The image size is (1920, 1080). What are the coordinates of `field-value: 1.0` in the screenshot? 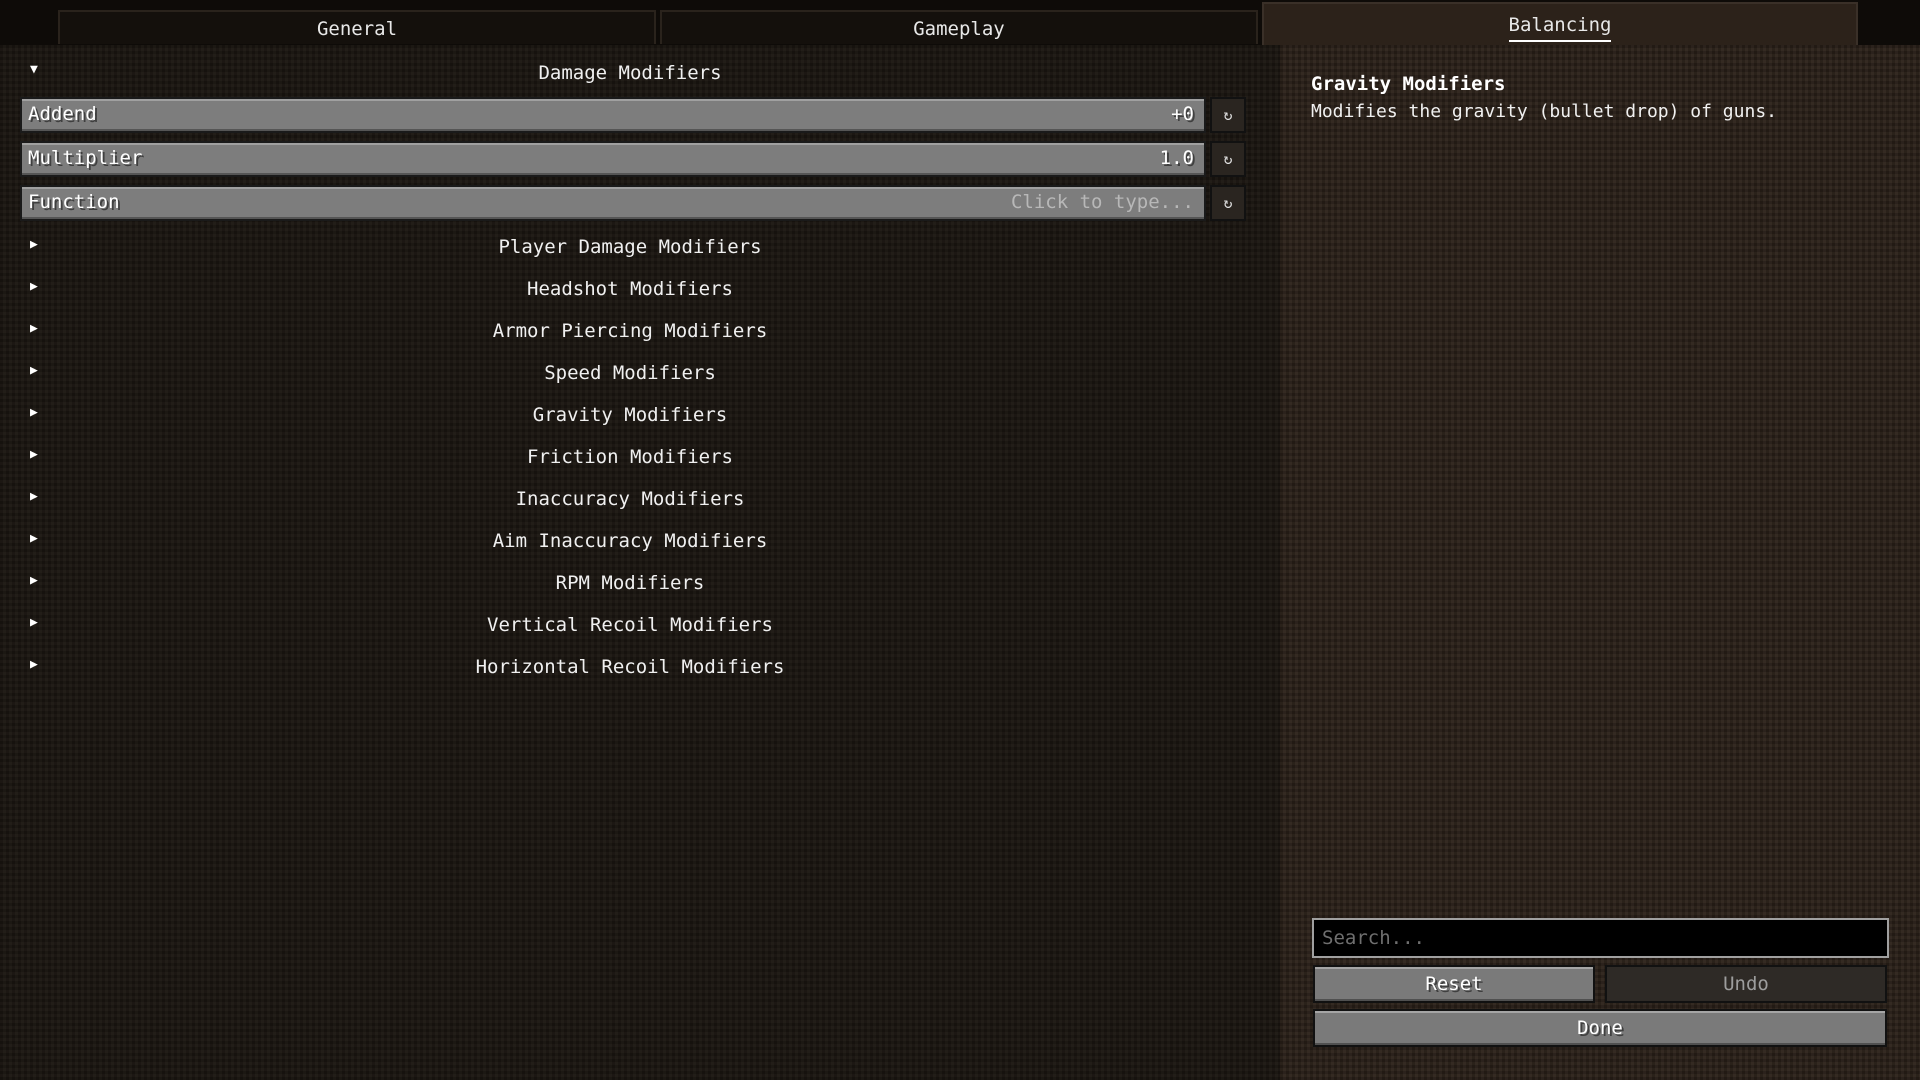 It's located at (1176, 158).